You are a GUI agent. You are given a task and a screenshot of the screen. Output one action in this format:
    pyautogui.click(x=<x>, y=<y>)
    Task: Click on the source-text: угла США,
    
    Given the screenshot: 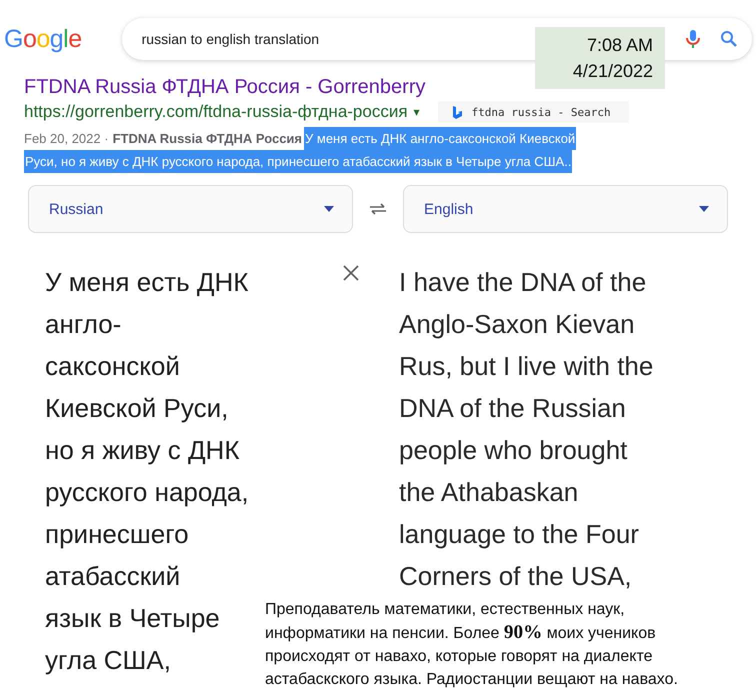 What is the action you would take?
    pyautogui.click(x=108, y=660)
    